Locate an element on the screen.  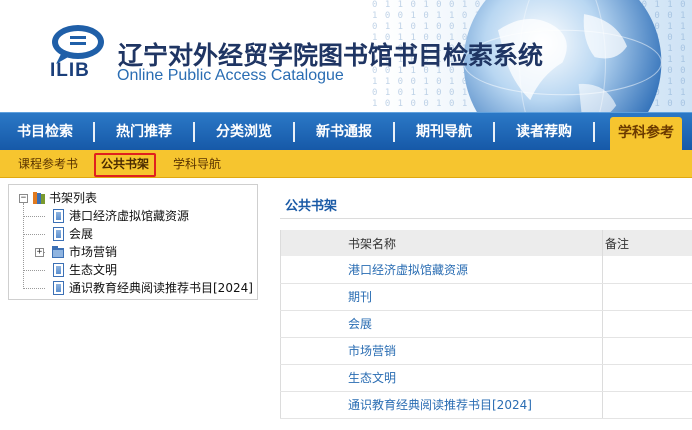
subnav-course-reference: 课程参考书 is located at coordinates (48, 164).